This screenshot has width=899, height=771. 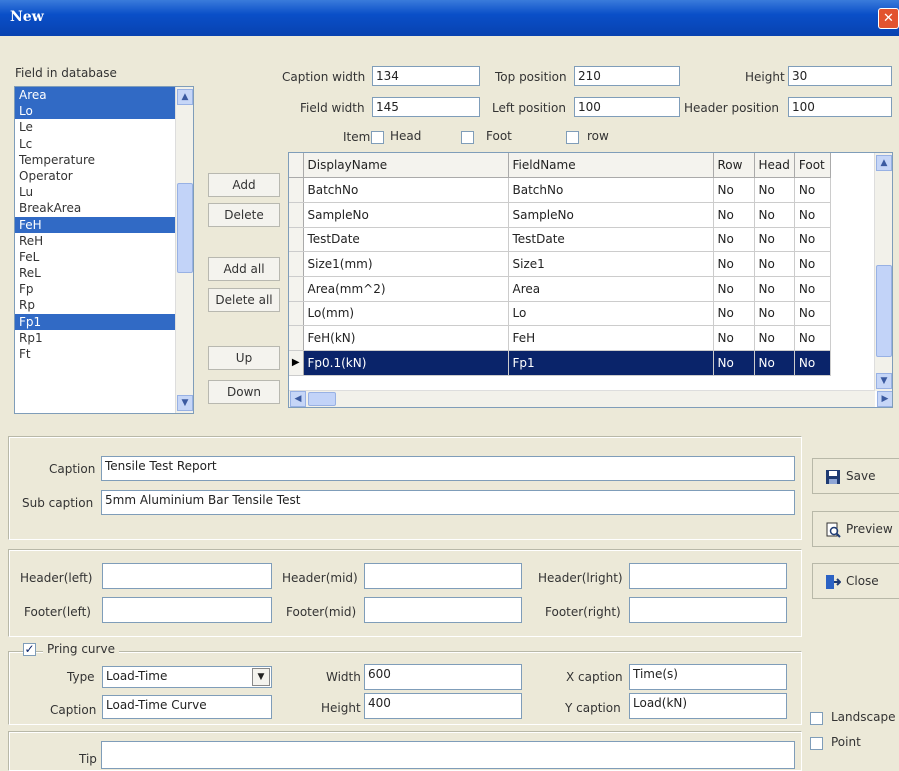 I want to click on grid-horizontal-scrollbar: ◀ ▶, so click(x=590, y=398).